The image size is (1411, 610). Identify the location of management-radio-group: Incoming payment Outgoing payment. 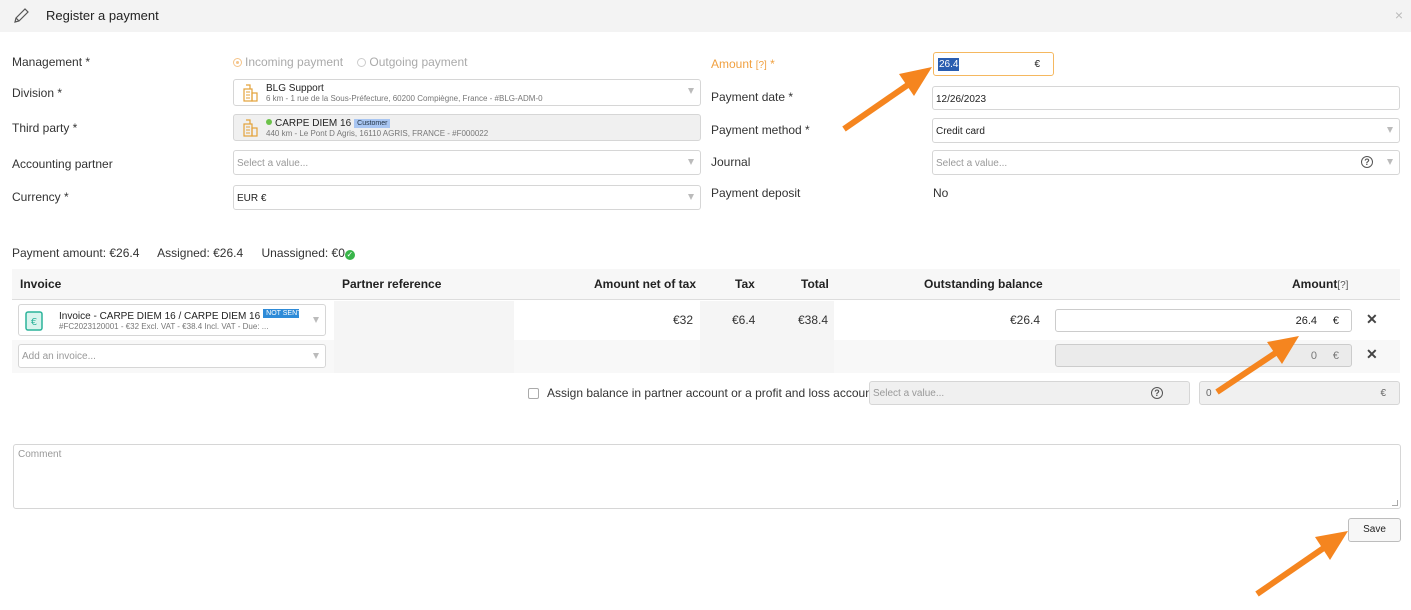
(350, 62).